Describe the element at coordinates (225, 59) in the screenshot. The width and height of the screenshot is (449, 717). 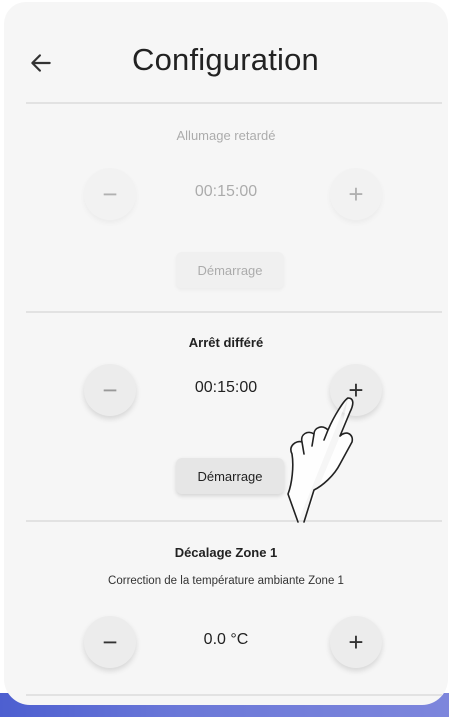
I see `page-title: Configuration` at that location.